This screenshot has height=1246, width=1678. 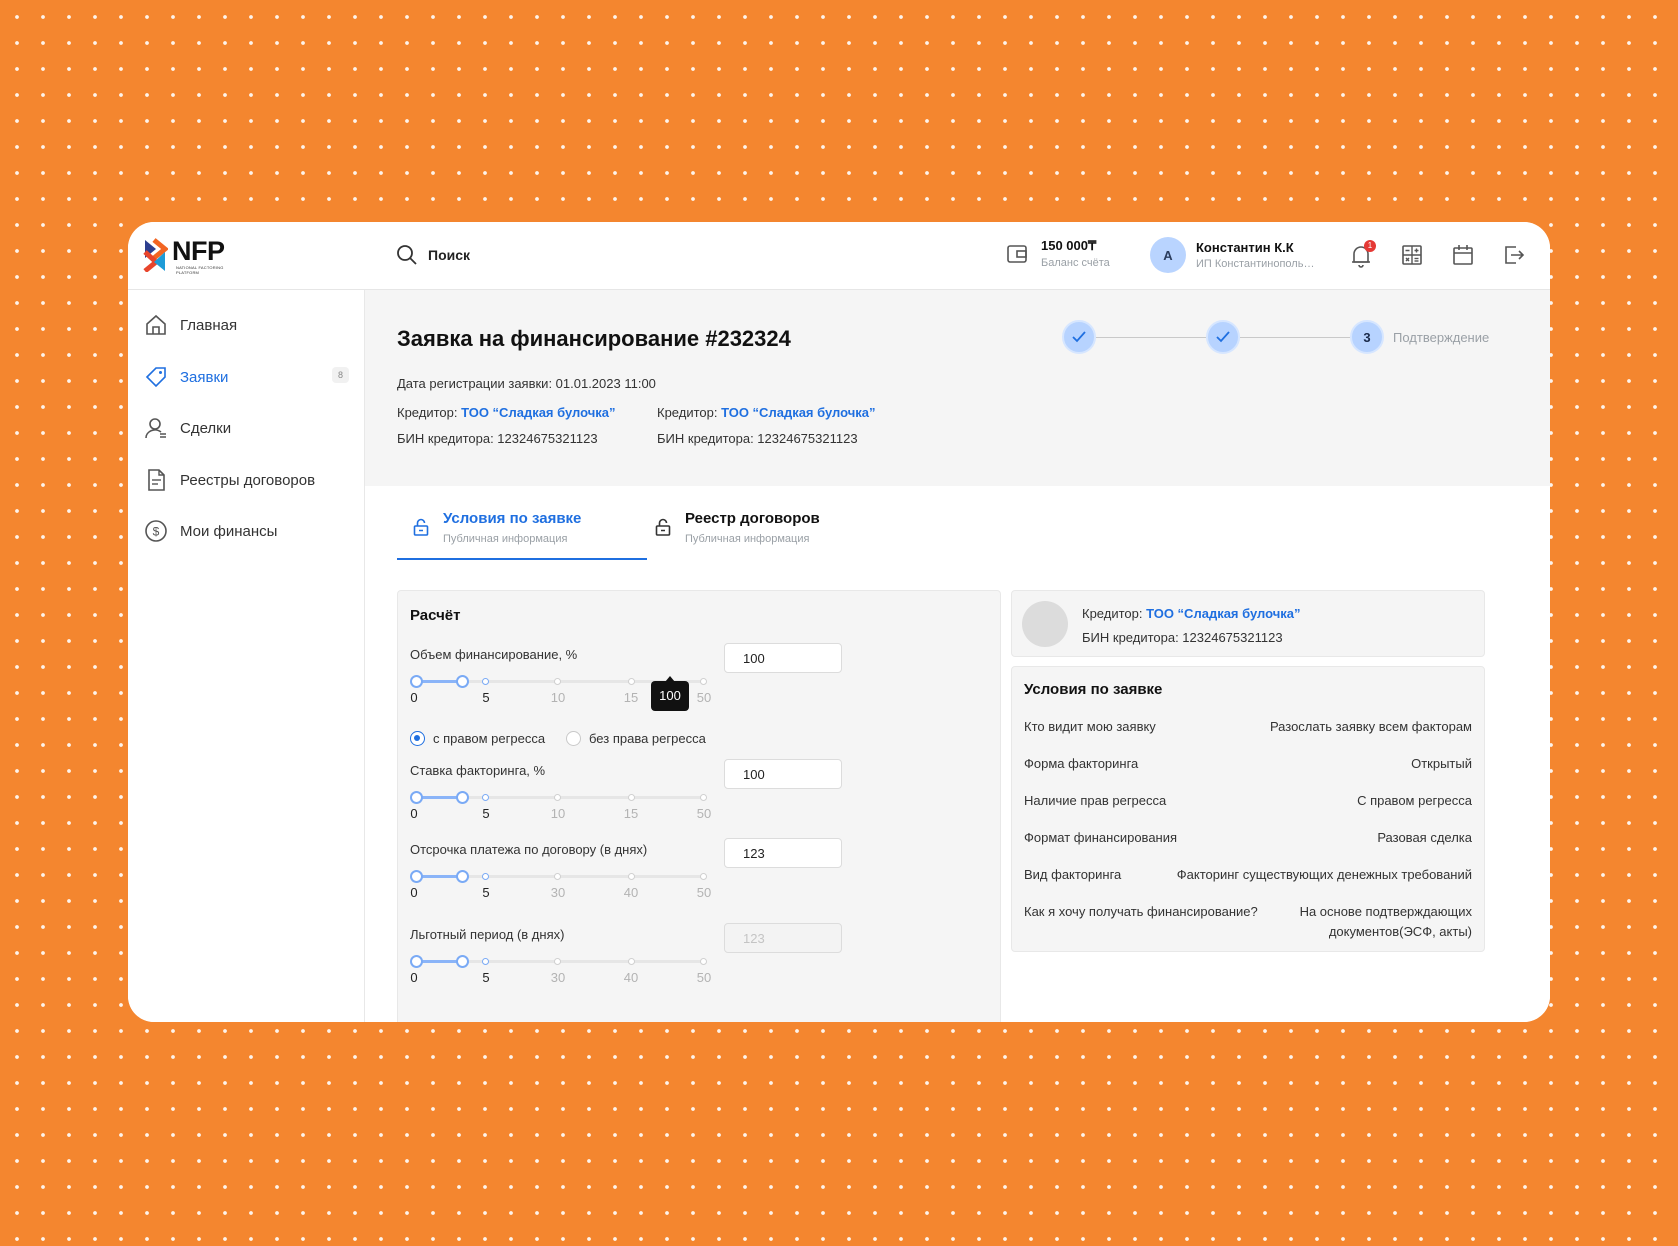 What do you see at coordinates (433, 255) in the screenshot?
I see `search-box: Поиск` at bounding box center [433, 255].